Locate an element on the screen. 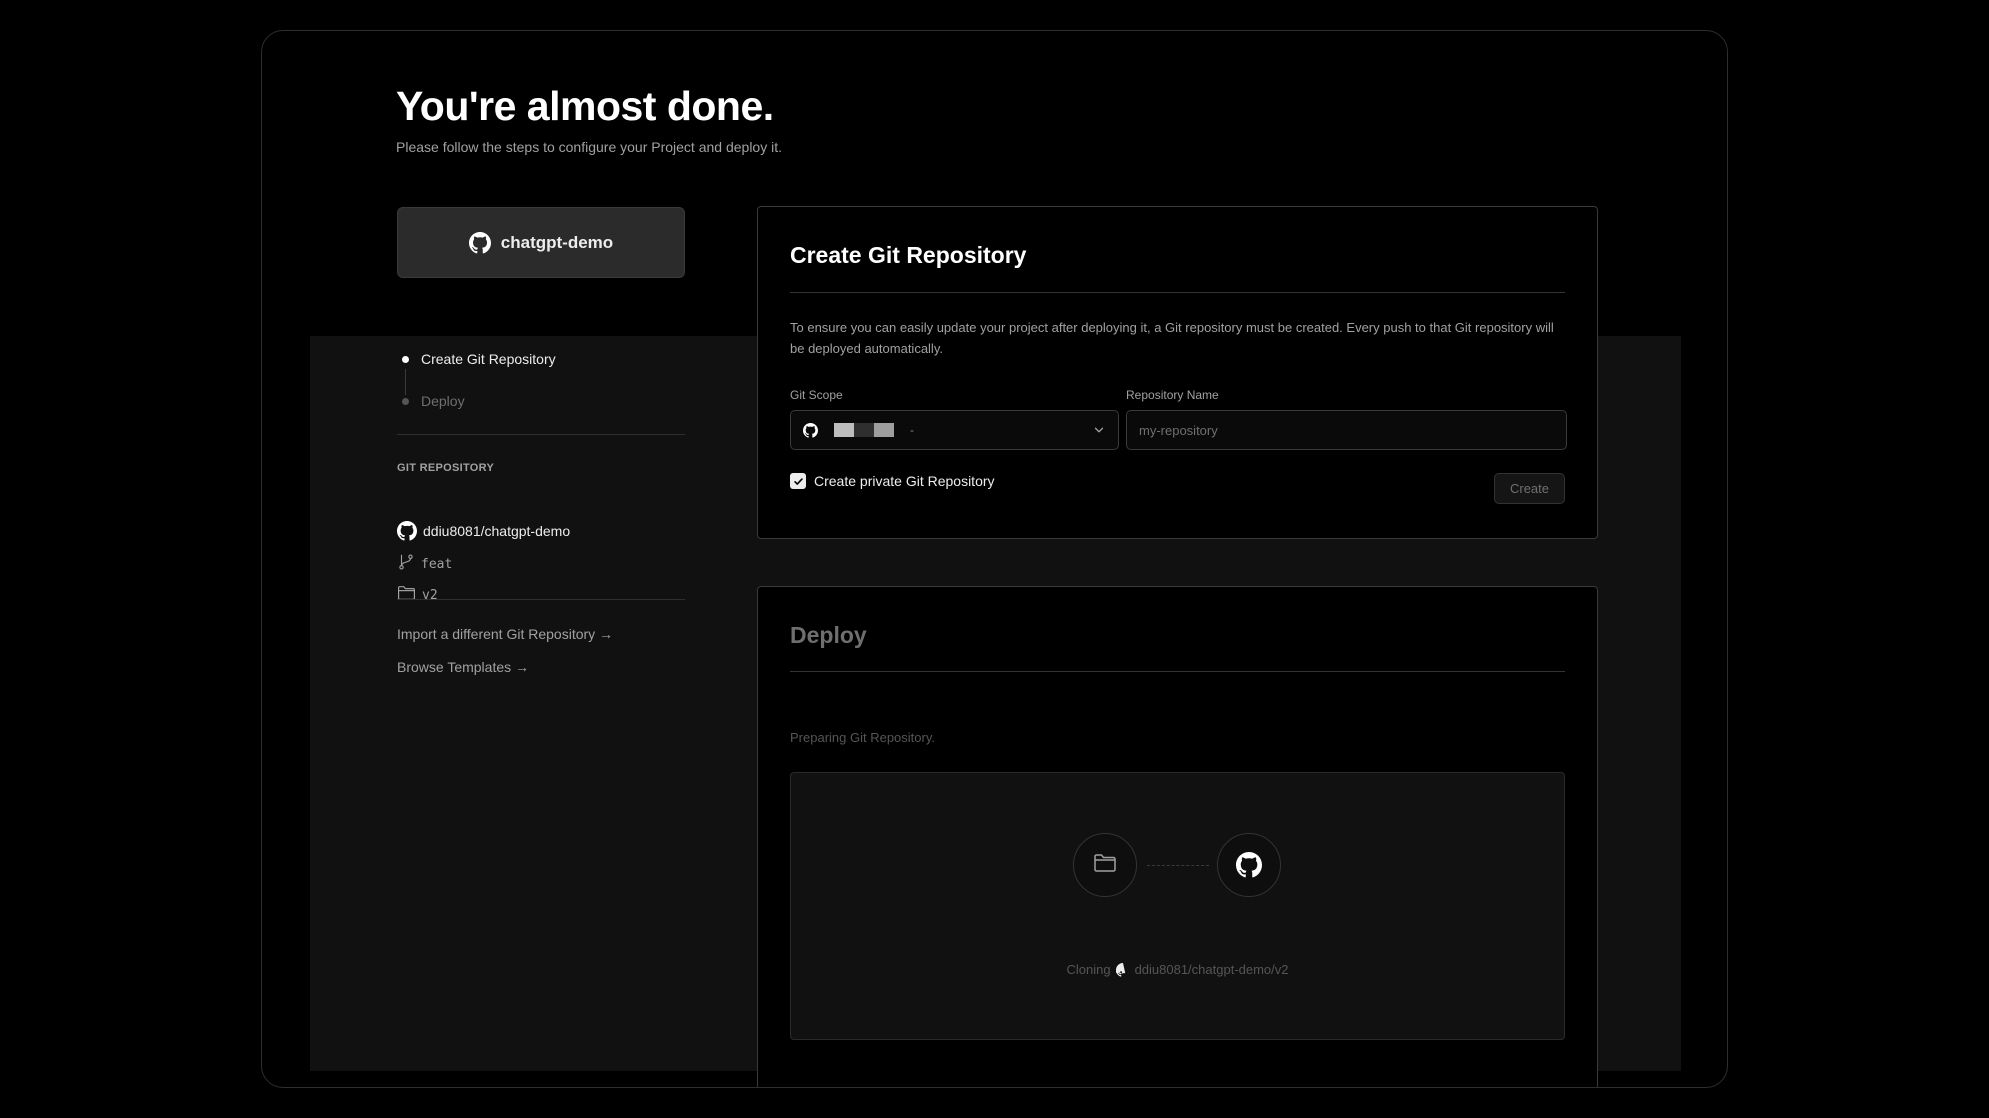  folder-circle is located at coordinates (1105, 865).